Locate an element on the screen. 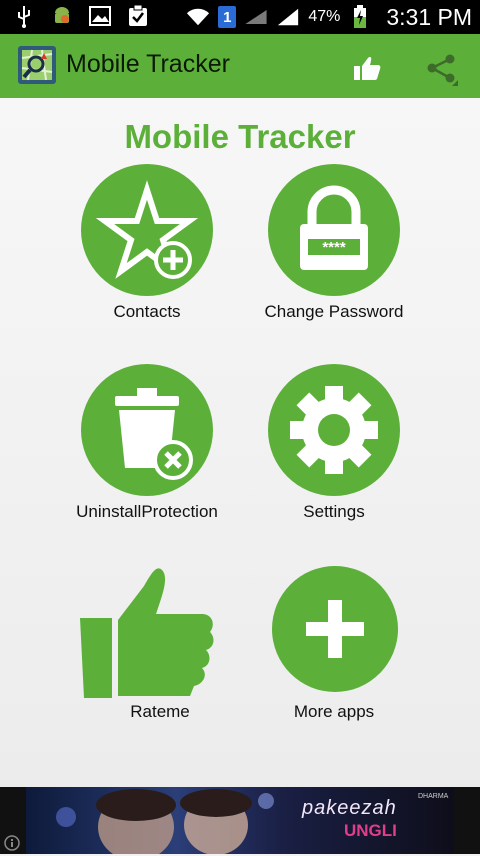  rateme-button: Rateme is located at coordinates (160, 647).